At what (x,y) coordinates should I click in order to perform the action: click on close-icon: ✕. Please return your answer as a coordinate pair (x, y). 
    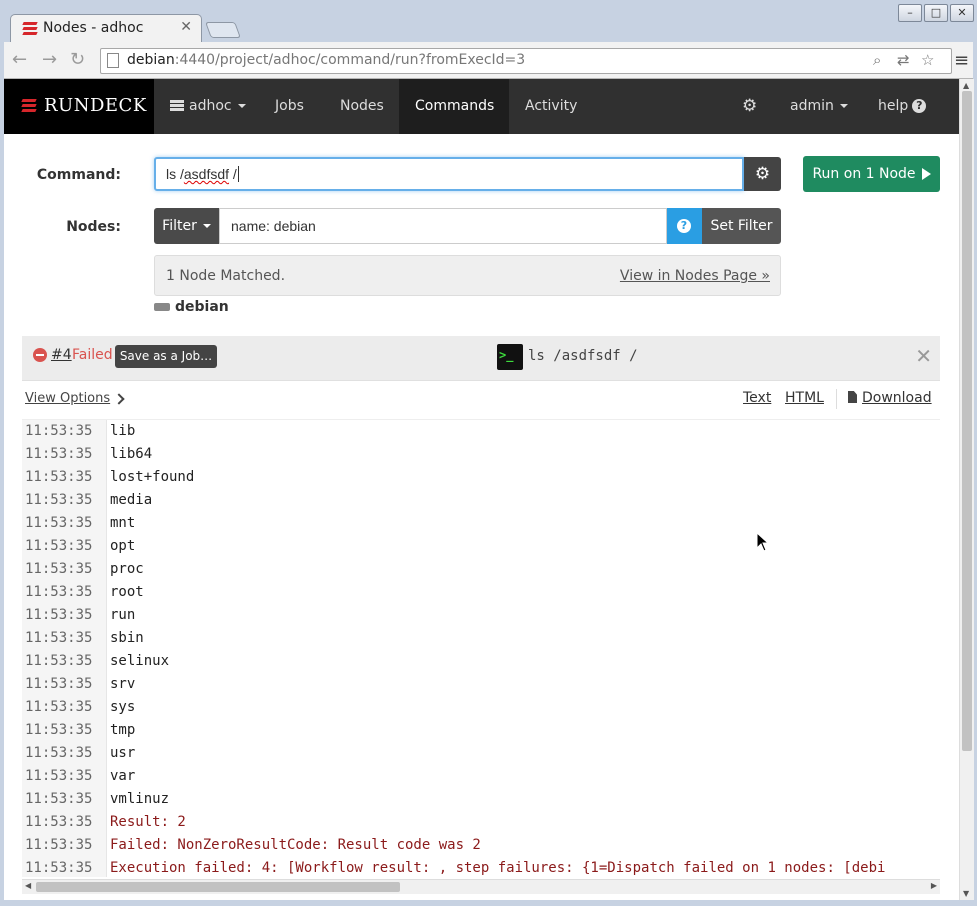
    Looking at the image, I should click on (923, 356).